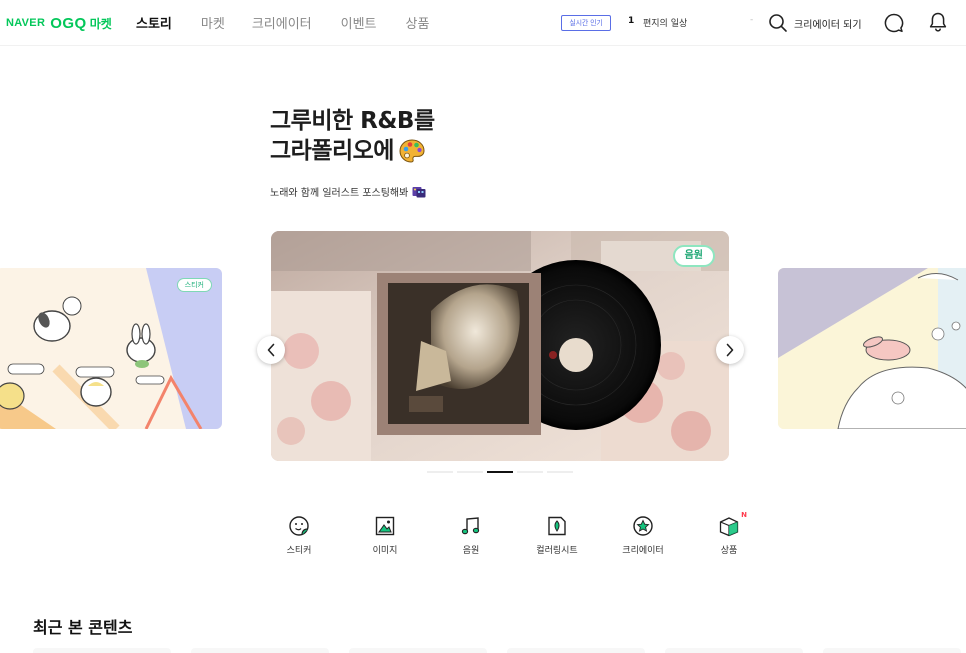 This screenshot has width=966, height=653. What do you see at coordinates (828, 23) in the screenshot?
I see `become-creator-link: 크리에이터 되기` at bounding box center [828, 23].